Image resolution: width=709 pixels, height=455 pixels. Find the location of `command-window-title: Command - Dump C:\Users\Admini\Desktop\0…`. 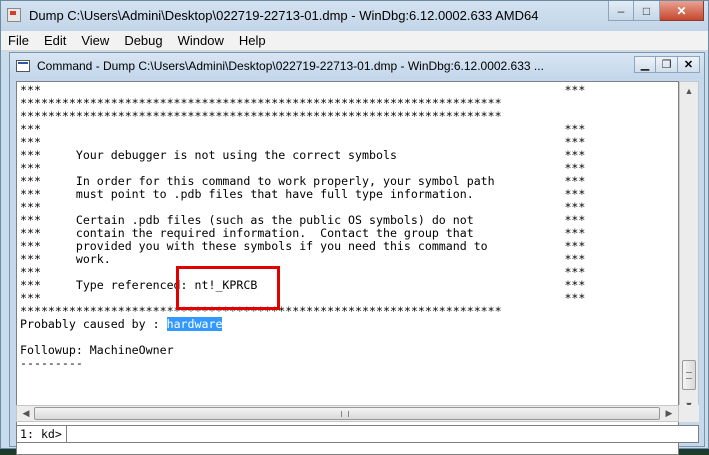

command-window-title: Command - Dump C:\Users\Admini\Desktop\0… is located at coordinates (290, 66).